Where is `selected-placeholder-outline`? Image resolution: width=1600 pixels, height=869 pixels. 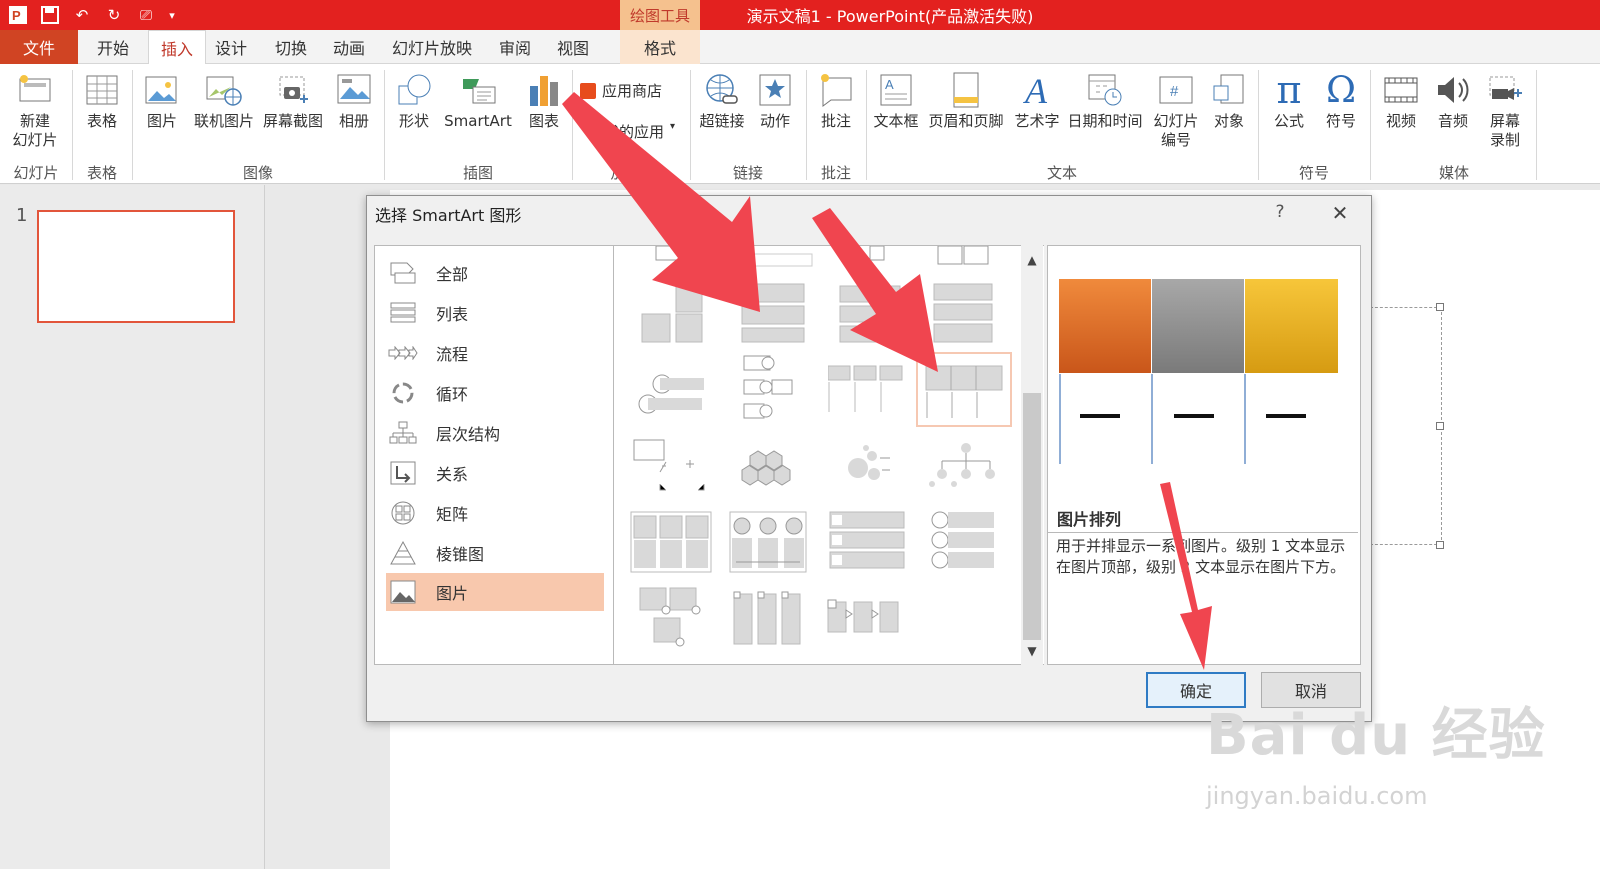
selected-placeholder-outline is located at coordinates (1406, 426).